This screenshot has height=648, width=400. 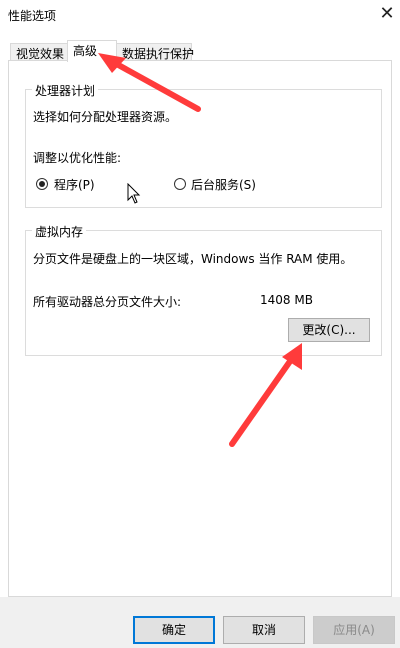 What do you see at coordinates (200, 15) in the screenshot?
I see `title-bar: 性能选项 ✕` at bounding box center [200, 15].